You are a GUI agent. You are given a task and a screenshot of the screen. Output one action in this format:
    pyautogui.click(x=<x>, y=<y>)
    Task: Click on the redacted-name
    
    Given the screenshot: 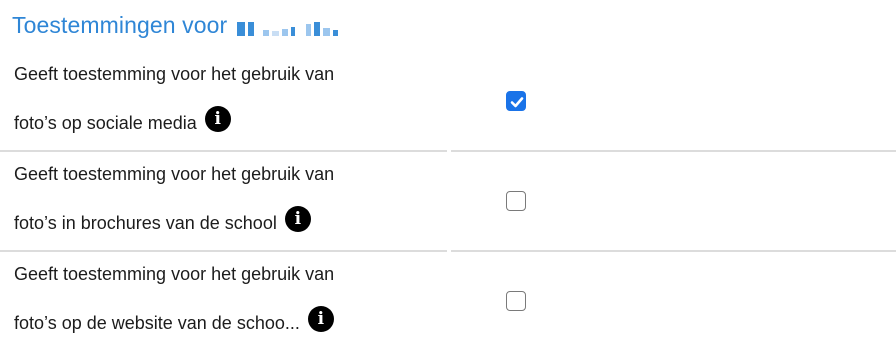 What is the action you would take?
    pyautogui.click(x=288, y=27)
    